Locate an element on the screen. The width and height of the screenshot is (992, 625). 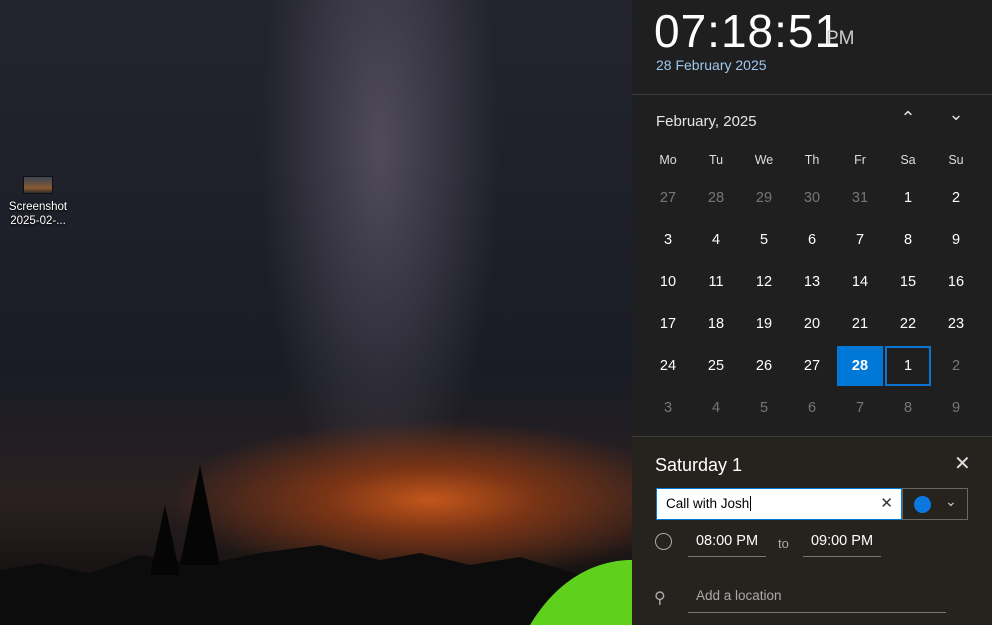
image-file-icon is located at coordinates (38, 185).